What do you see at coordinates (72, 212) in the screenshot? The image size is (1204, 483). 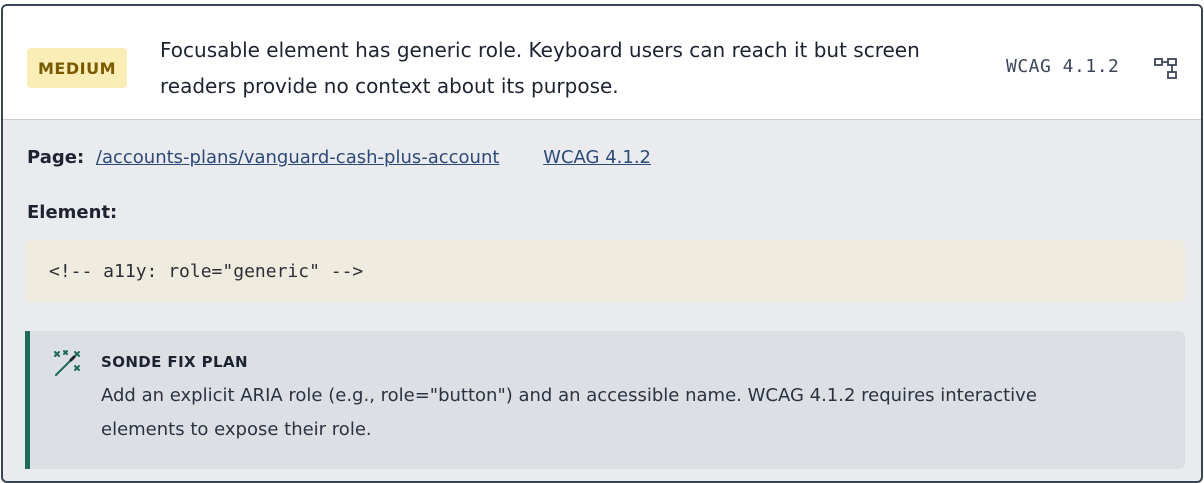 I see `element-label: Element:` at bounding box center [72, 212].